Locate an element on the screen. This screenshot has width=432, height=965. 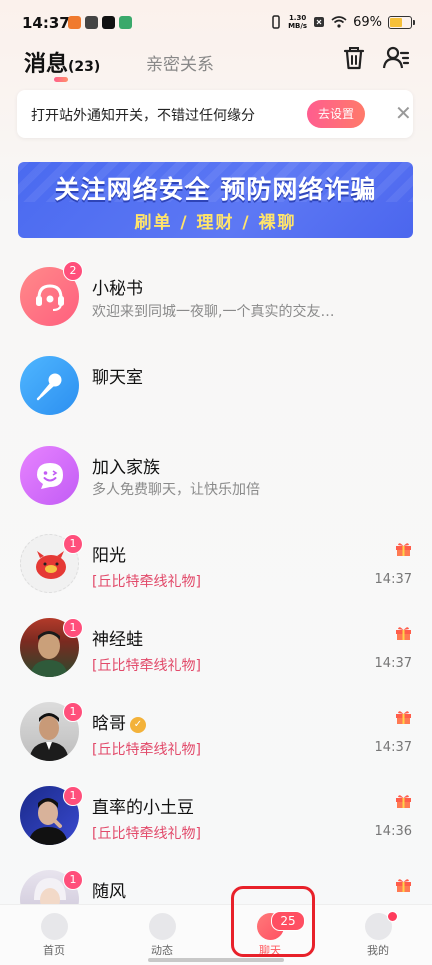
conversation-name: 随风 is located at coordinates (109, 892).